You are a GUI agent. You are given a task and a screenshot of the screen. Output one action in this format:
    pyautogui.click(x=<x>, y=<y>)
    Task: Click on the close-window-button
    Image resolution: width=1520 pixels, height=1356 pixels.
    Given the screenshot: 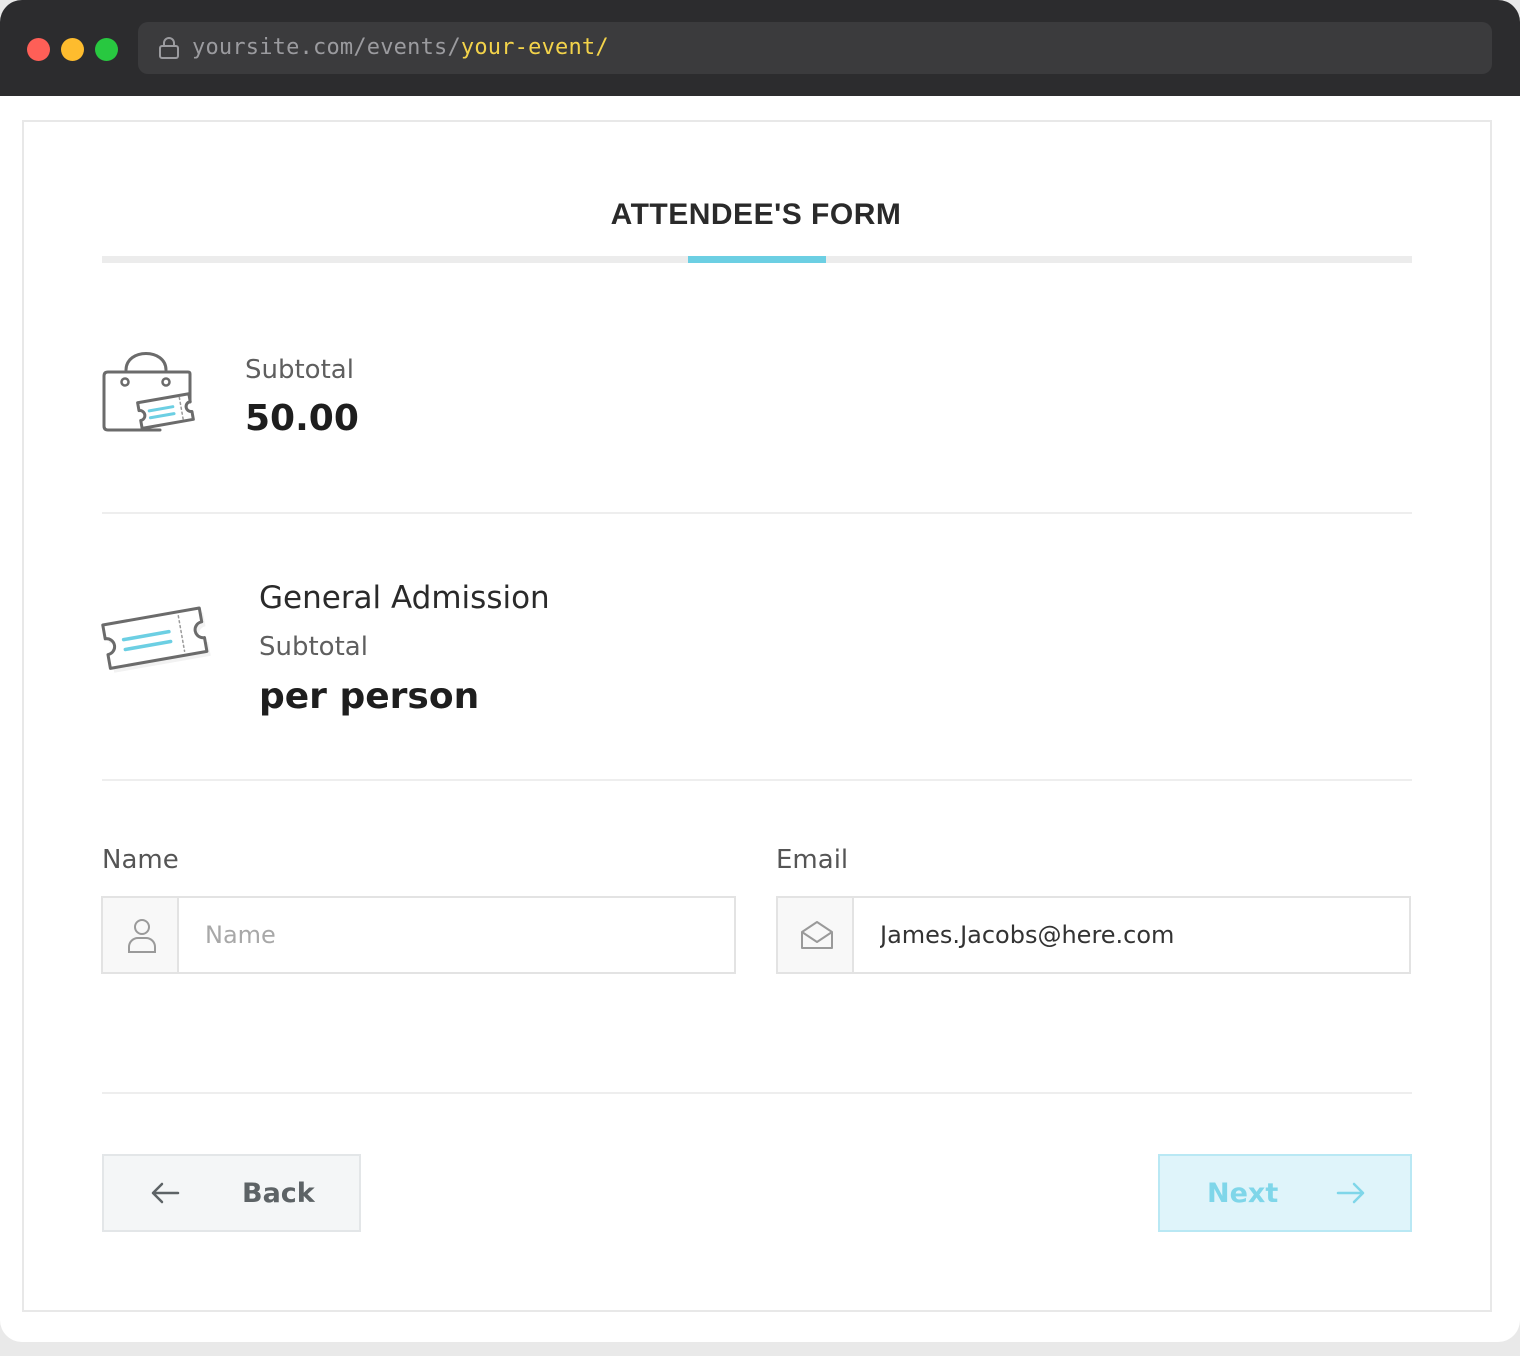 What is the action you would take?
    pyautogui.click(x=38, y=49)
    